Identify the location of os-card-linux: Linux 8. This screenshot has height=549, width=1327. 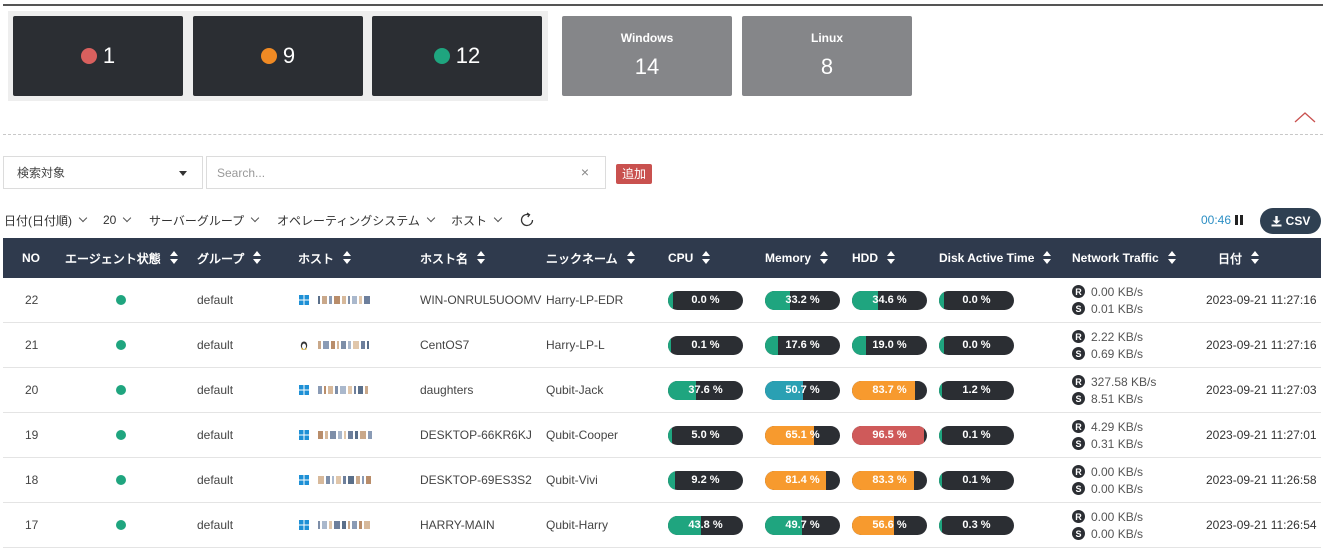
(827, 56).